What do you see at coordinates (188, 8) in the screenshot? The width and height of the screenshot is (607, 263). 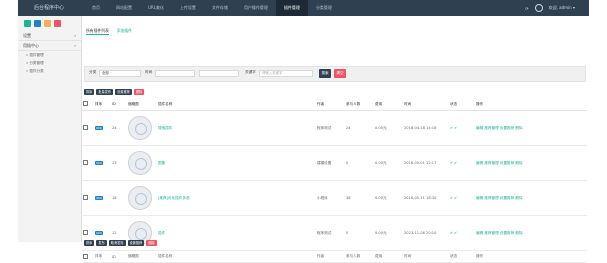 I see `nav-item-upload: 上传设置` at bounding box center [188, 8].